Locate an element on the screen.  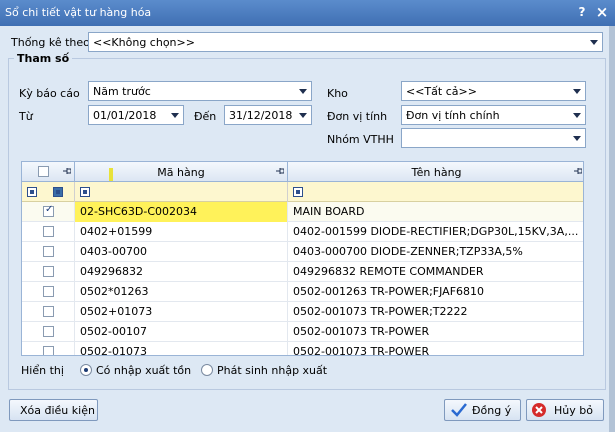
radio-movement is located at coordinates (207, 370).